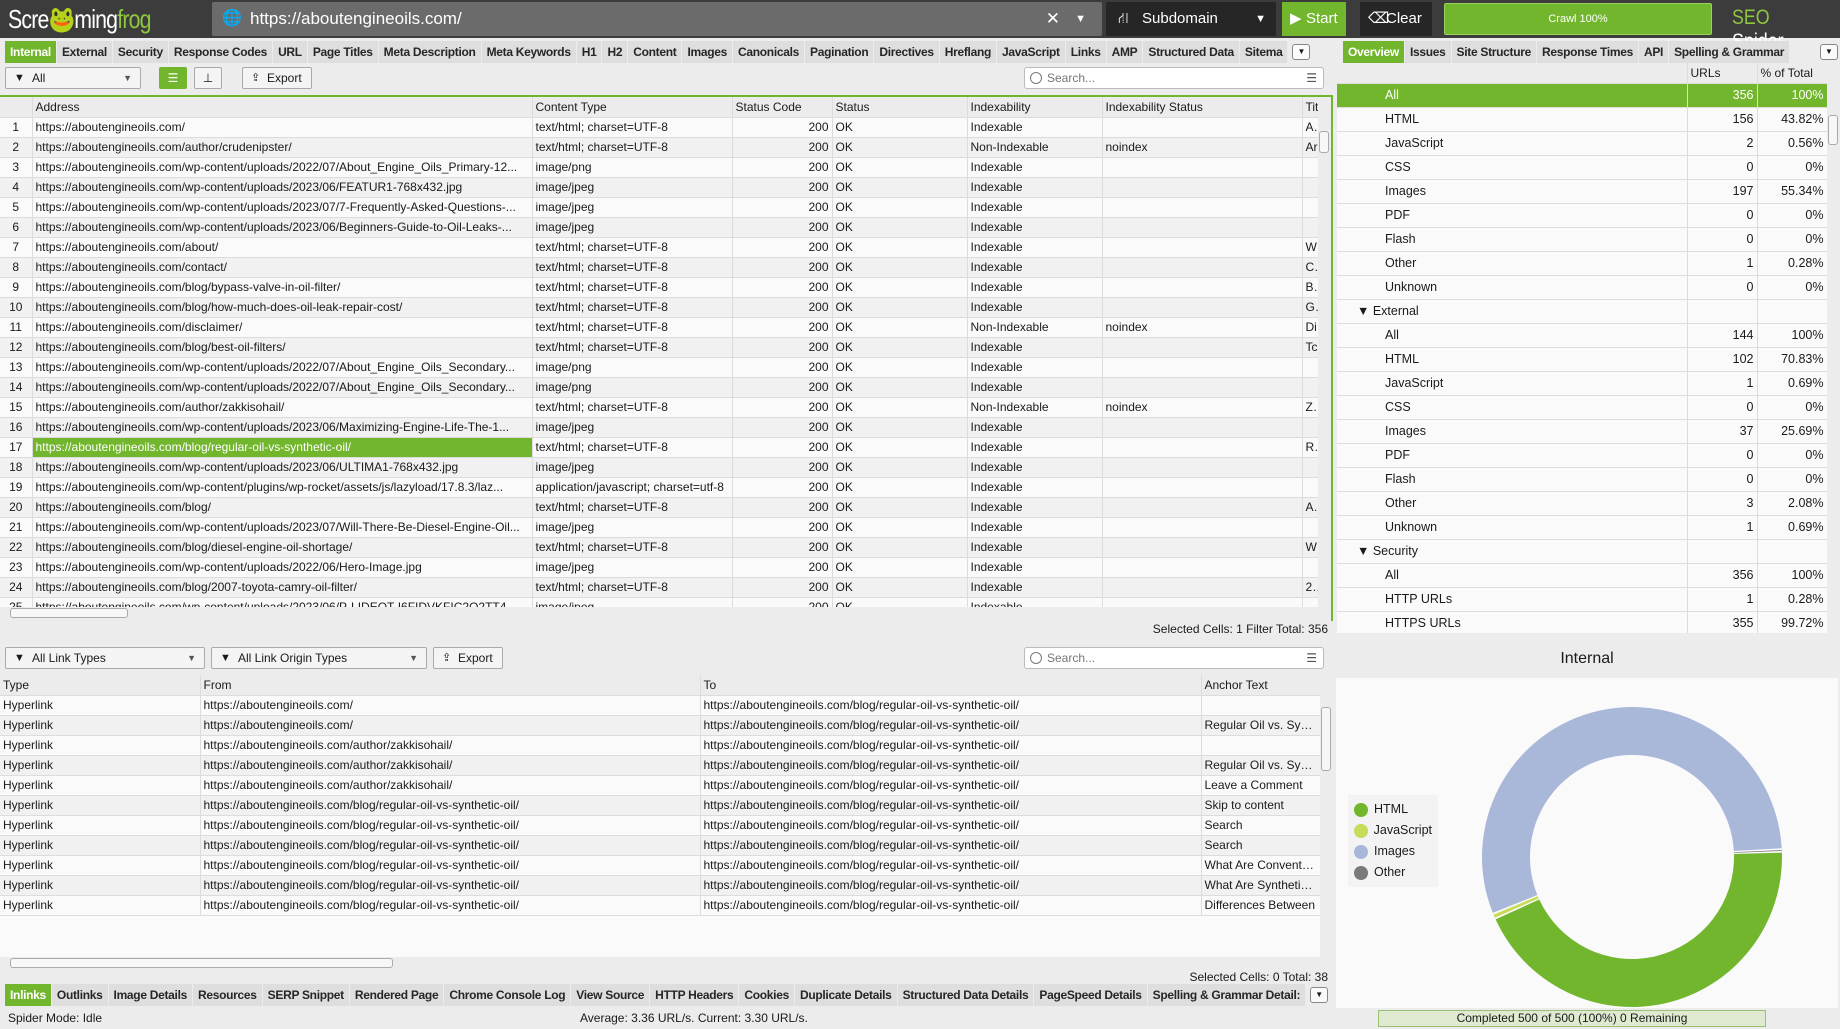 Image resolution: width=1840 pixels, height=1029 pixels. What do you see at coordinates (767, 995) in the screenshot?
I see `tab-cookies: Cookies` at bounding box center [767, 995].